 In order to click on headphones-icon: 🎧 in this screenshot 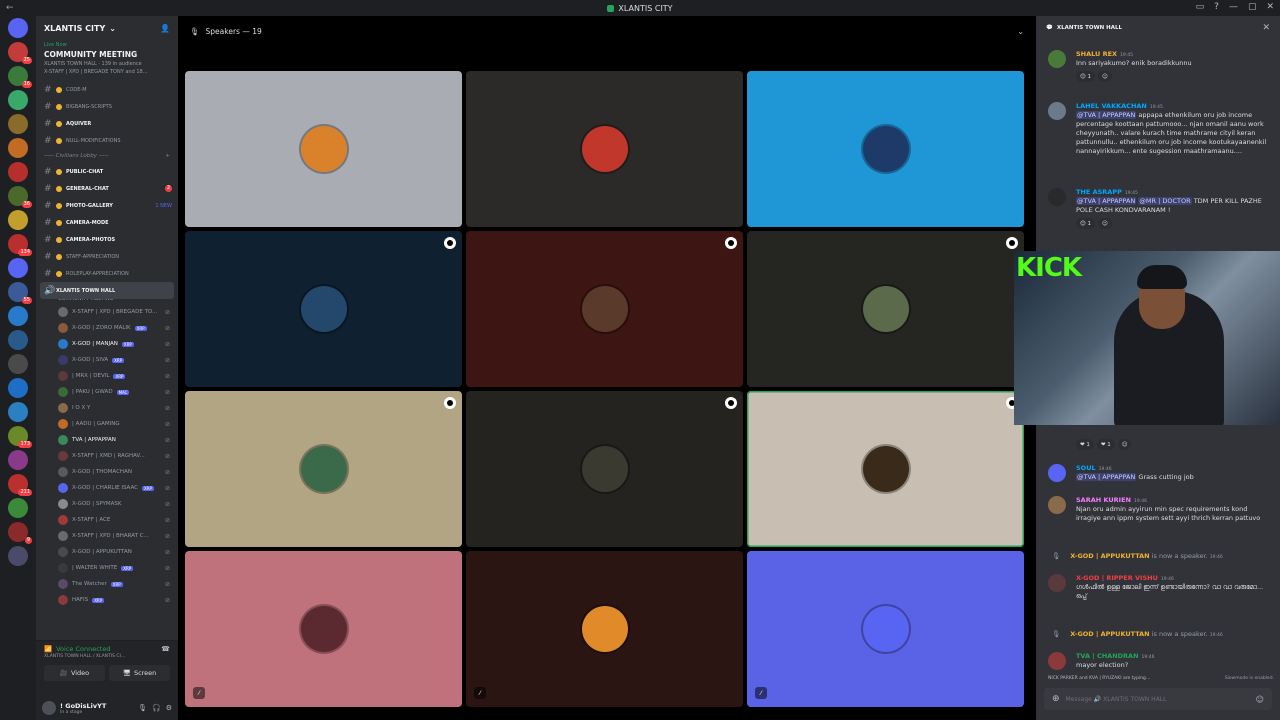, I will do `click(156, 708)`.